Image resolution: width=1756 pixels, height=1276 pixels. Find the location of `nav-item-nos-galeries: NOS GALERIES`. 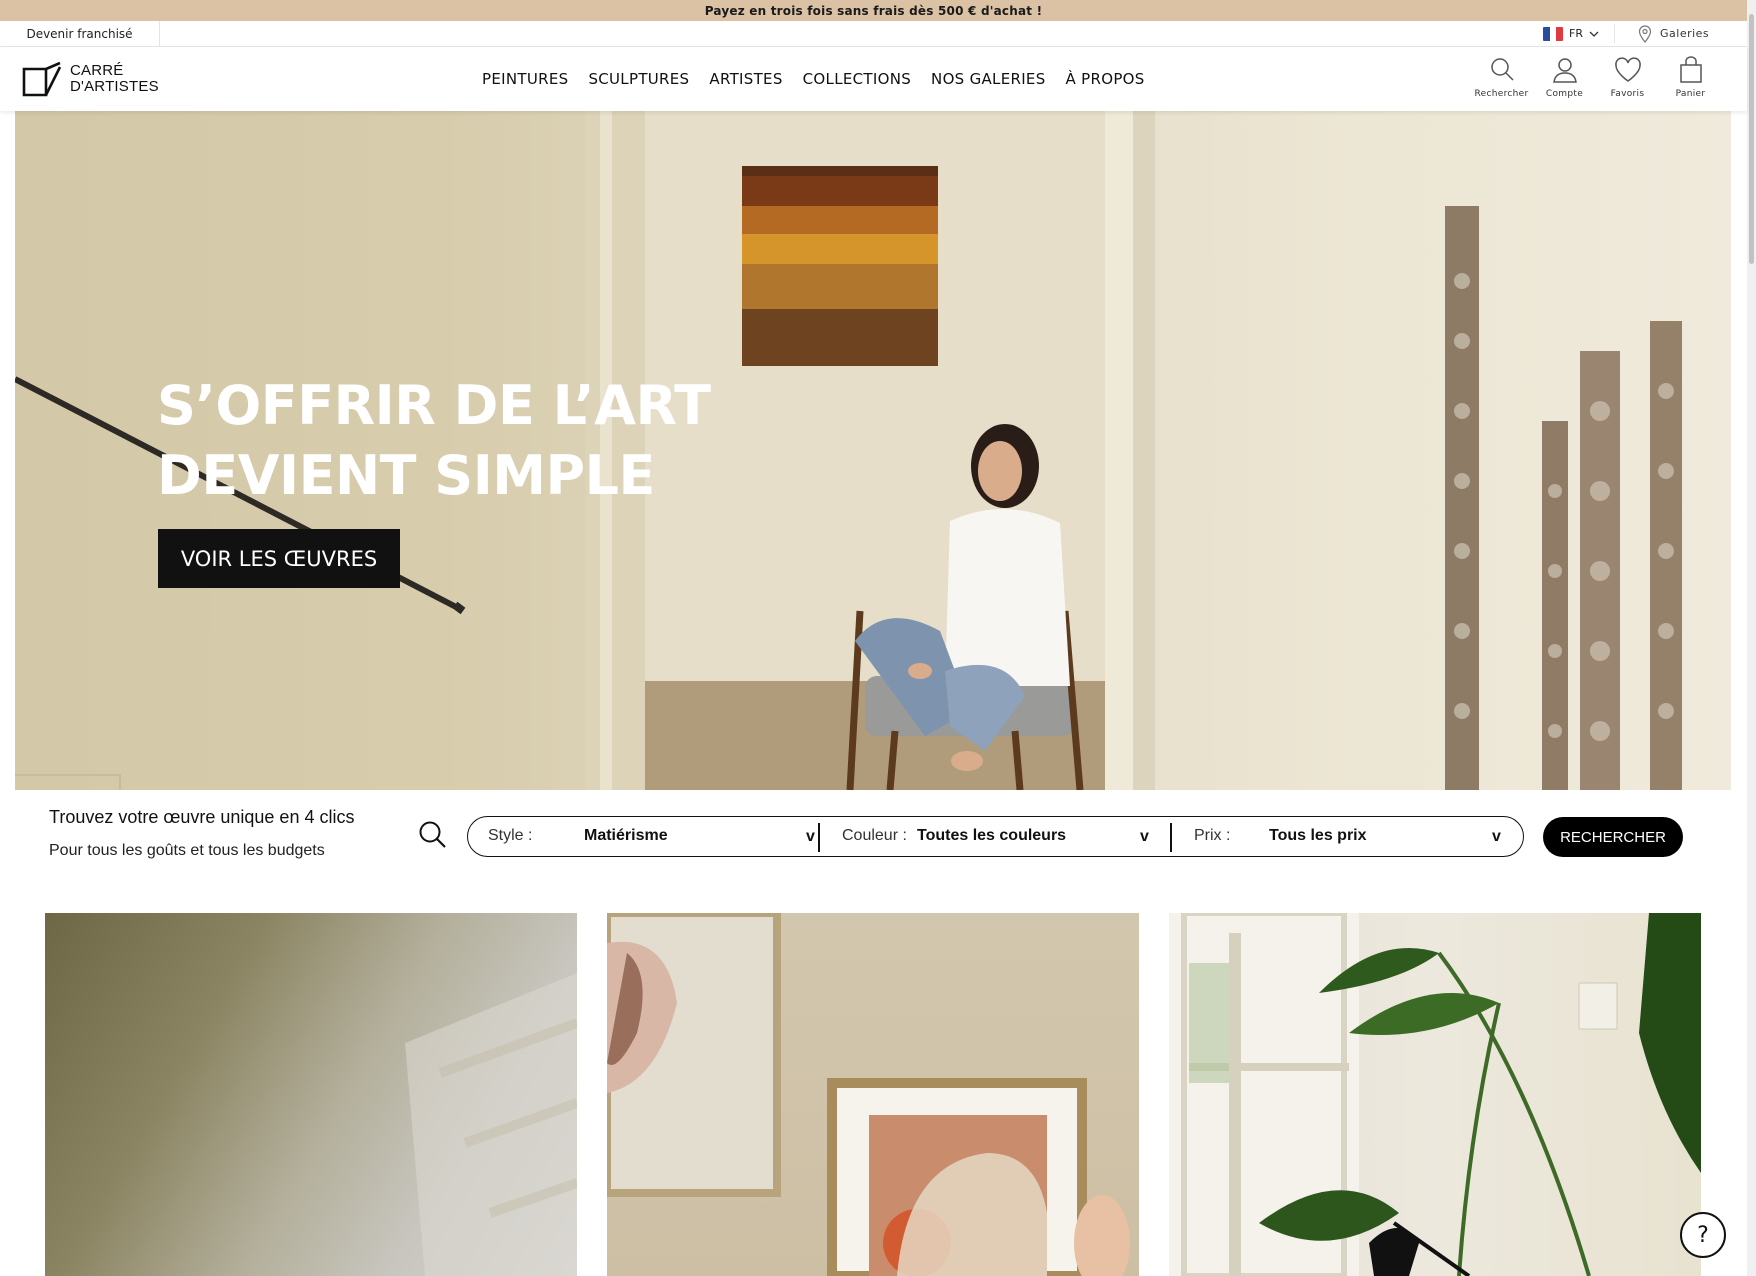

nav-item-nos-galeries: NOS GALERIES is located at coordinates (988, 79).